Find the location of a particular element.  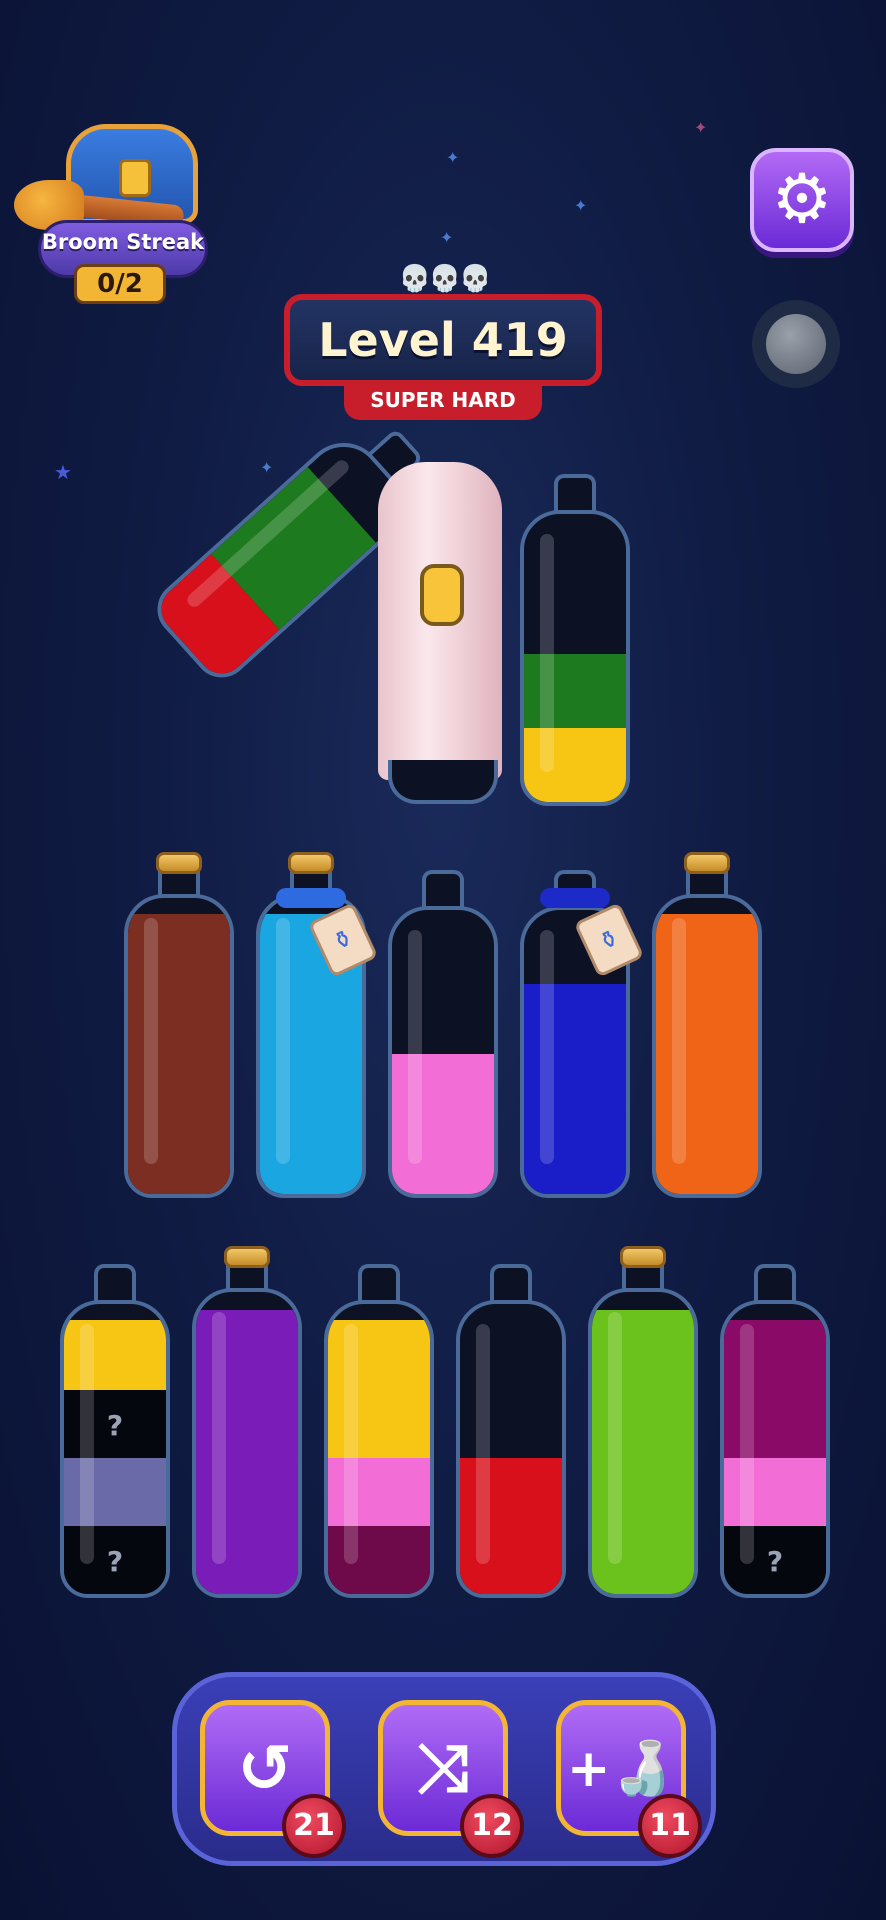

gear-icon: ⚙ is located at coordinates (802, 199).